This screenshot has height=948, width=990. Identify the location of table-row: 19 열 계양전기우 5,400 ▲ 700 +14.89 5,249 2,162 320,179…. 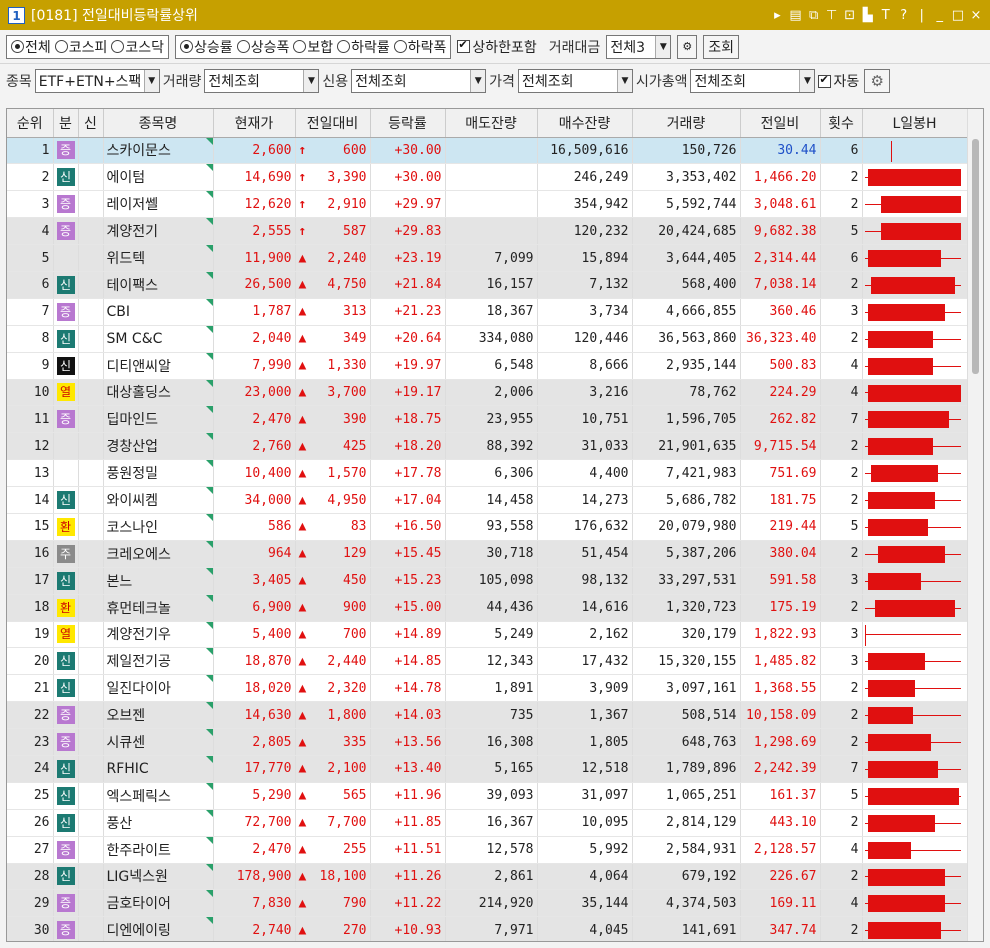
(487, 635).